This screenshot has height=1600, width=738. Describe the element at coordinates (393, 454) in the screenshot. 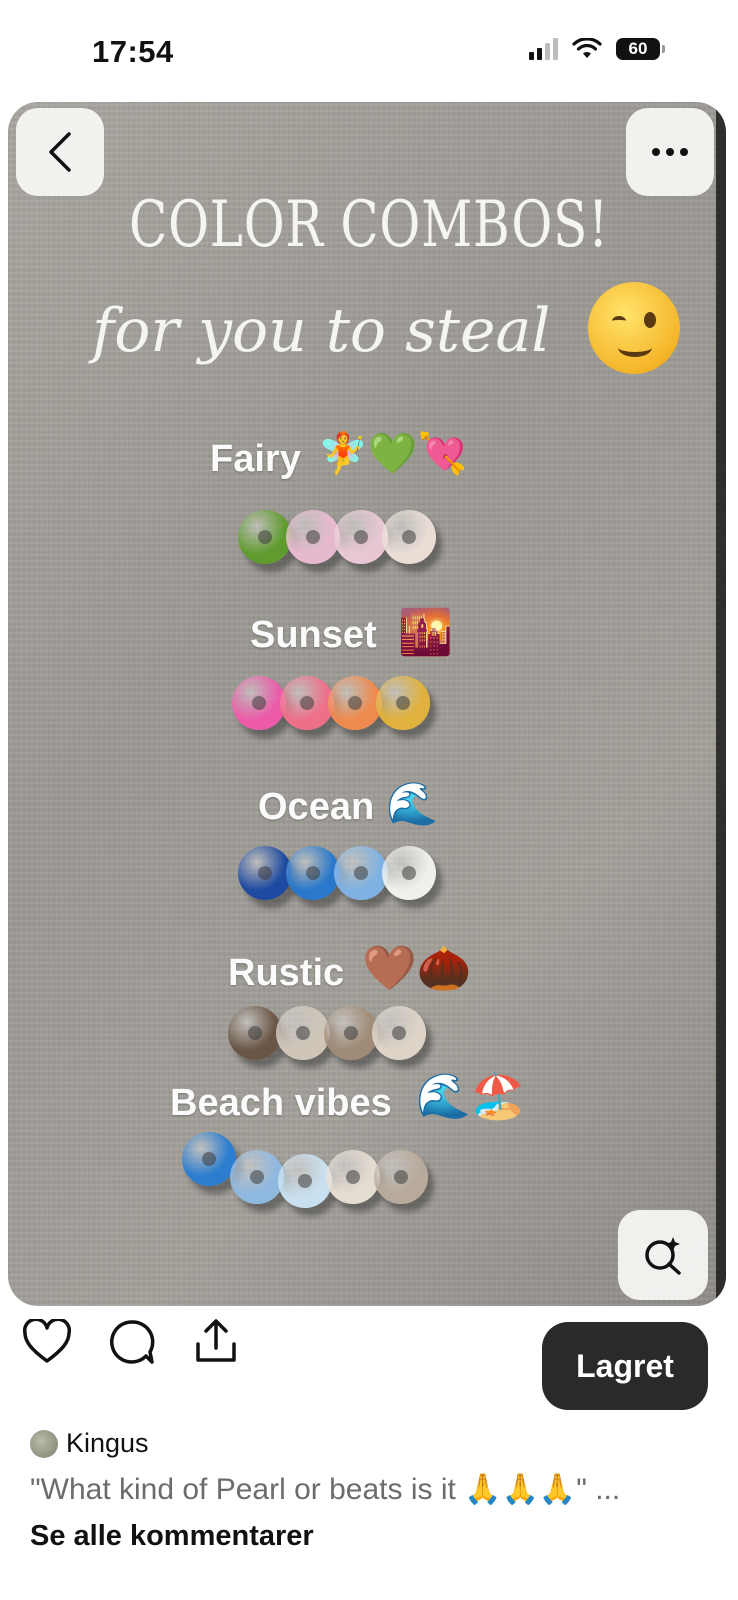

I see `fairy-emoji-icon: 🧚💚💘` at that location.